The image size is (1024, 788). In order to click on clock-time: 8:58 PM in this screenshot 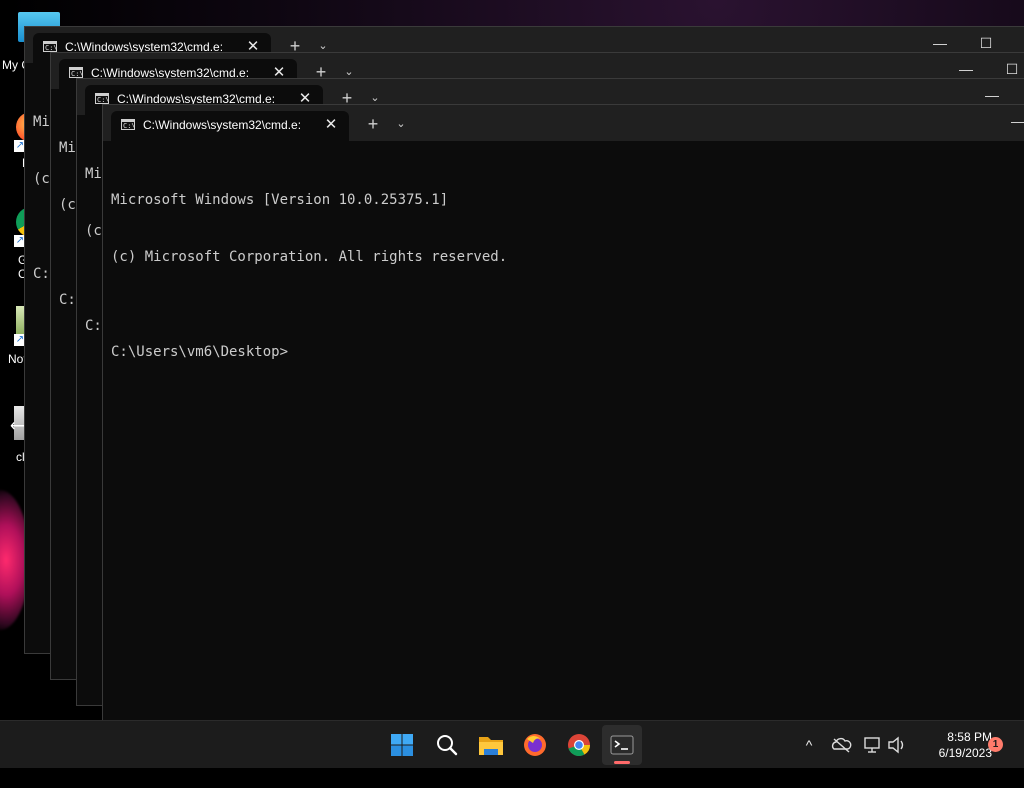, I will do `click(969, 737)`.